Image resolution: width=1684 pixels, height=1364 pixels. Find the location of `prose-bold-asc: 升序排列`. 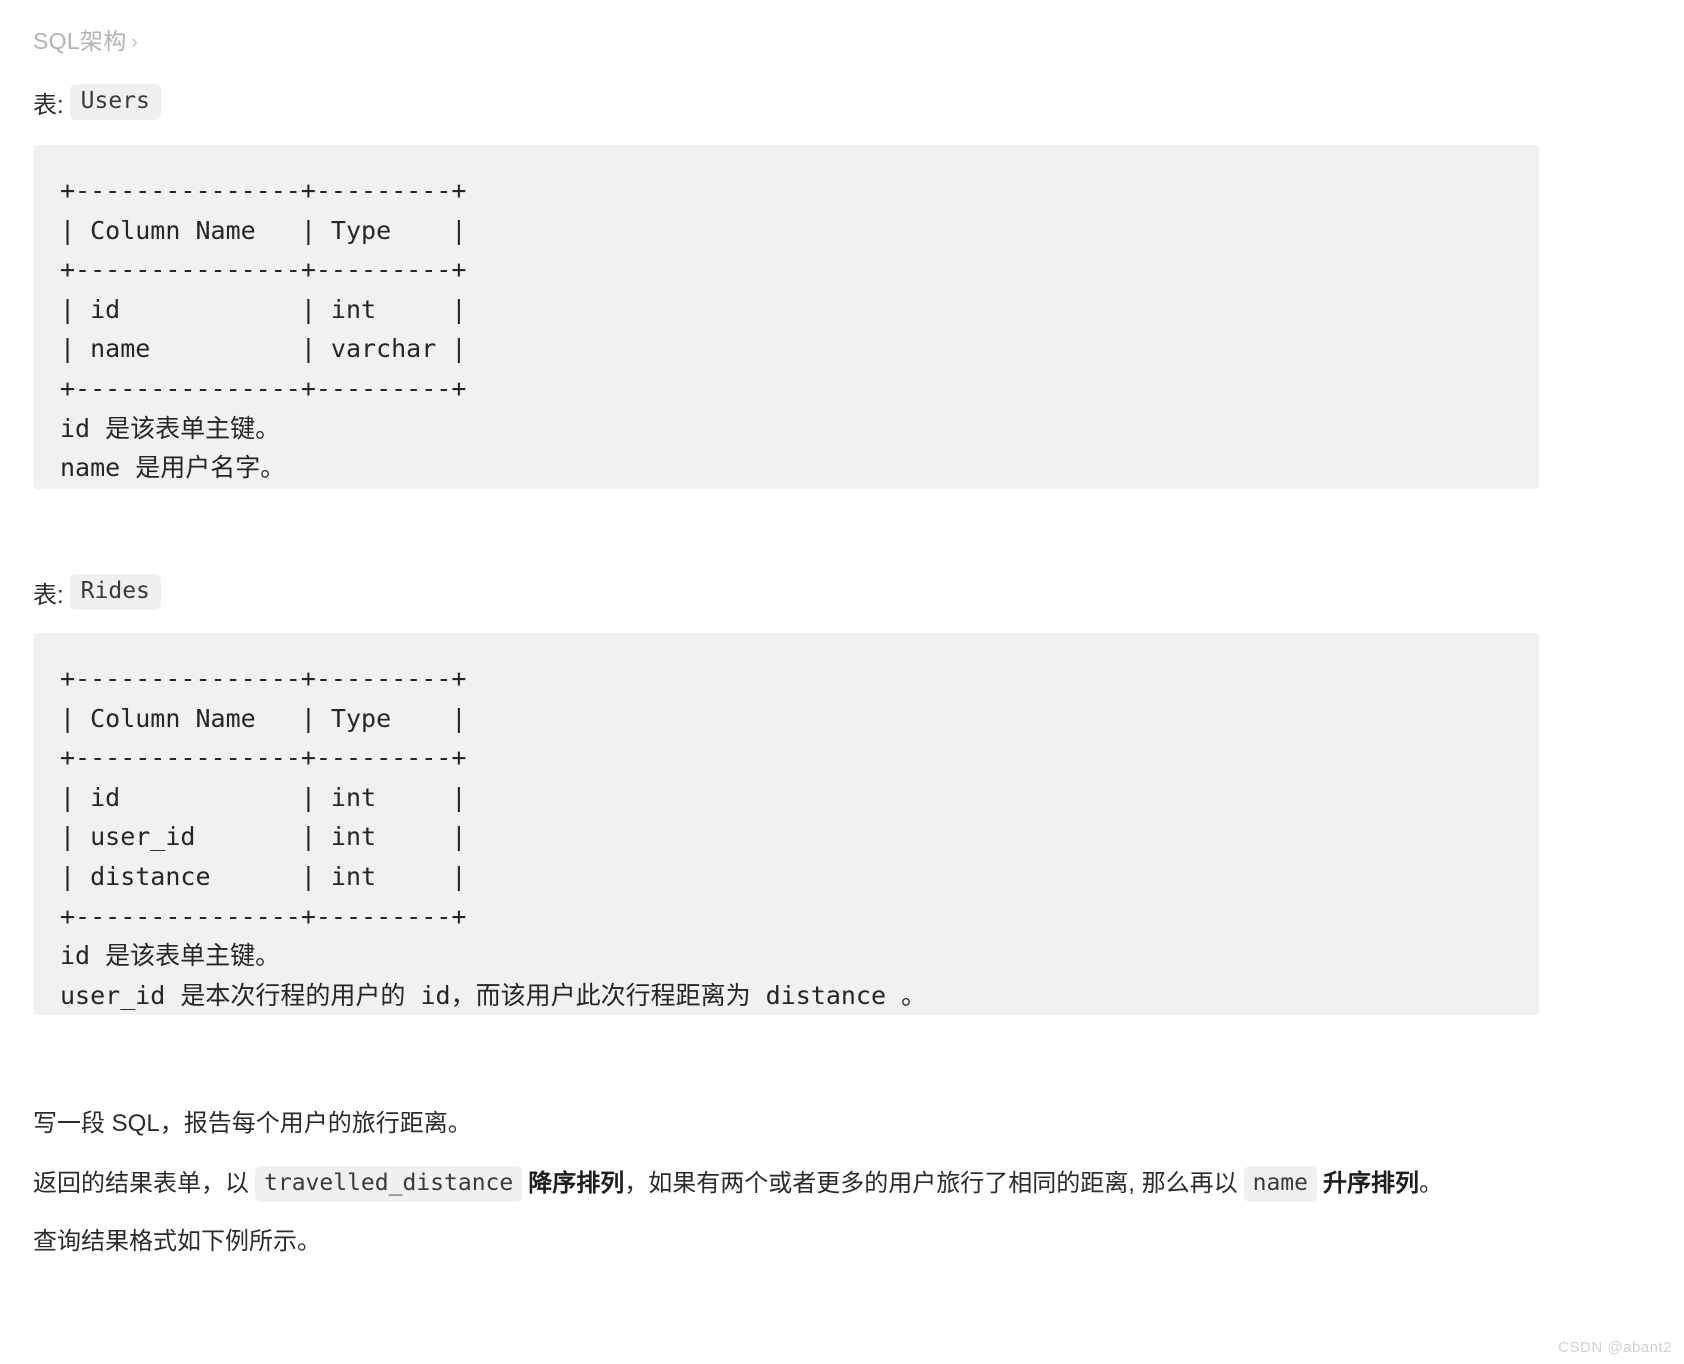

prose-bold-asc: 升序排列 is located at coordinates (1370, 1184).